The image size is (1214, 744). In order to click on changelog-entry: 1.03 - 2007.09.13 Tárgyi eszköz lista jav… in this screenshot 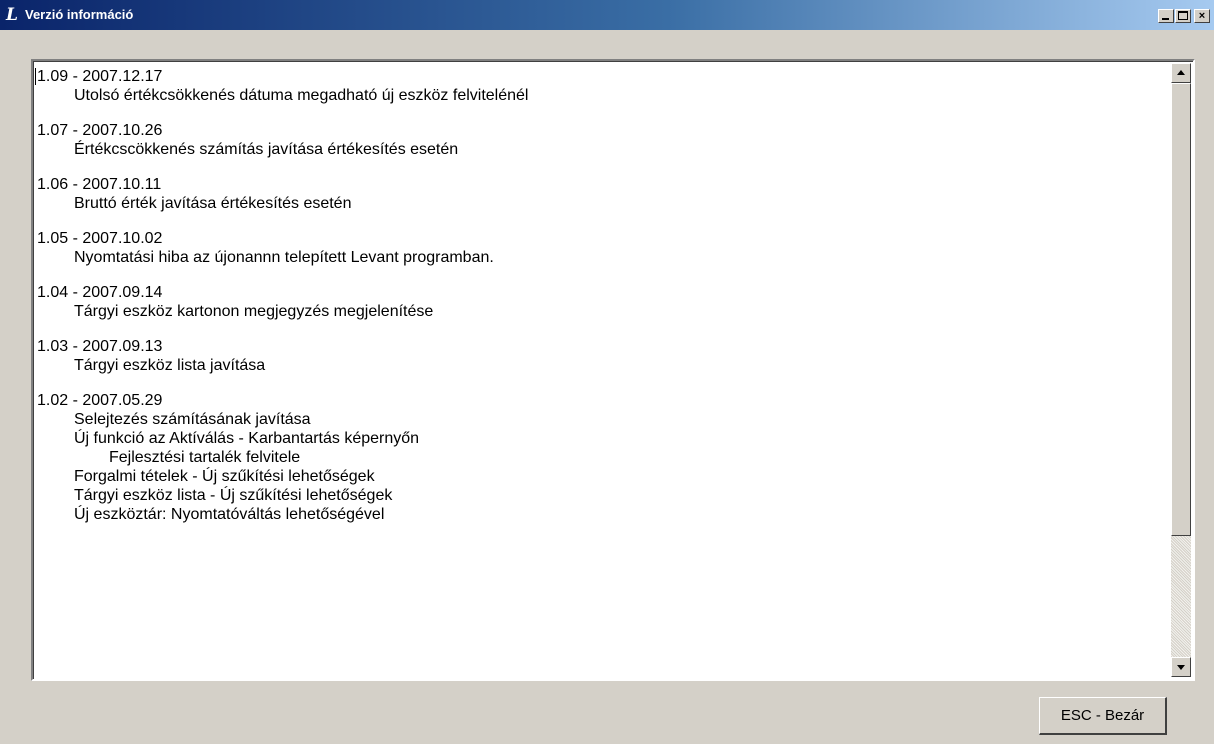, I will do `click(602, 356)`.